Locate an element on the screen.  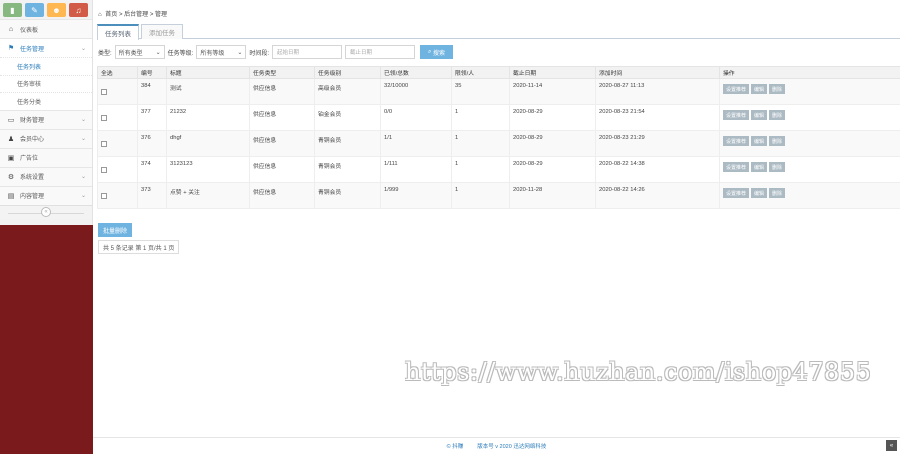
tab-add-task: 添加任务 is located at coordinates (162, 31).